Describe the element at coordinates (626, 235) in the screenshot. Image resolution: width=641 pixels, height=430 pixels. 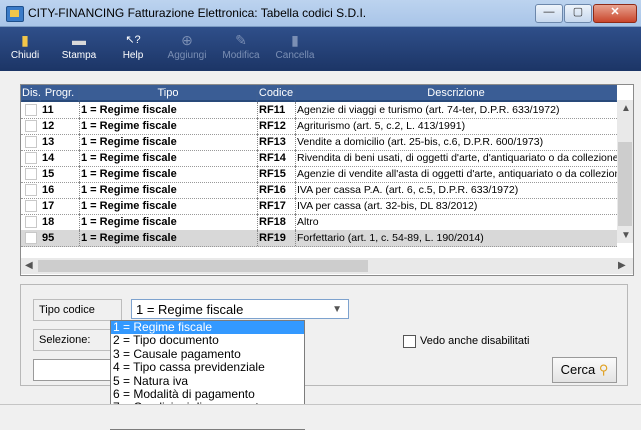
I see `scroll-down-icon: ▼` at that location.